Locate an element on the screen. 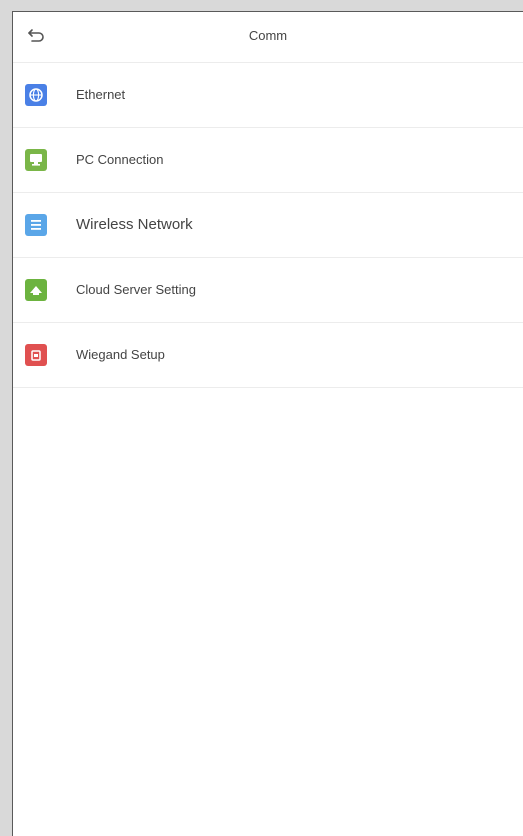 This screenshot has height=836, width=523. wiegand-icon is located at coordinates (36, 355).